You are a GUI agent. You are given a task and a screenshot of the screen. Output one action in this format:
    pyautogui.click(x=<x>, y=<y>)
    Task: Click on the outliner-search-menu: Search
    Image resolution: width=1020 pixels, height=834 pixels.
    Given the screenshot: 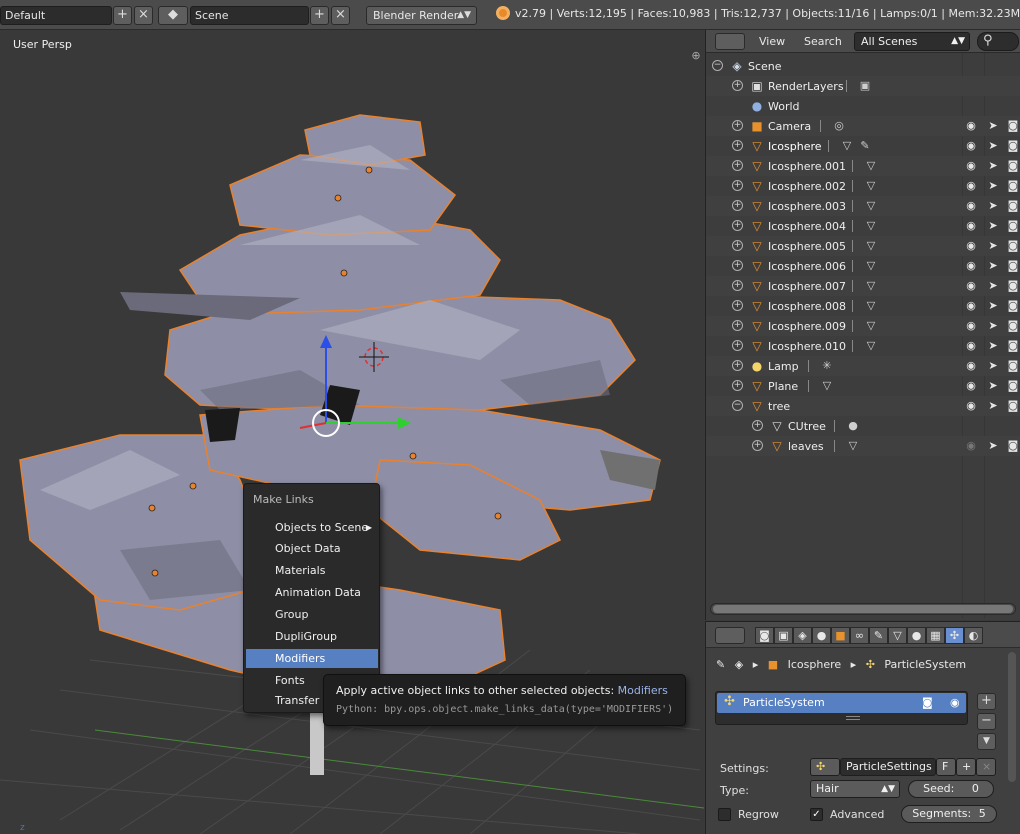 What is the action you would take?
    pyautogui.click(x=823, y=41)
    